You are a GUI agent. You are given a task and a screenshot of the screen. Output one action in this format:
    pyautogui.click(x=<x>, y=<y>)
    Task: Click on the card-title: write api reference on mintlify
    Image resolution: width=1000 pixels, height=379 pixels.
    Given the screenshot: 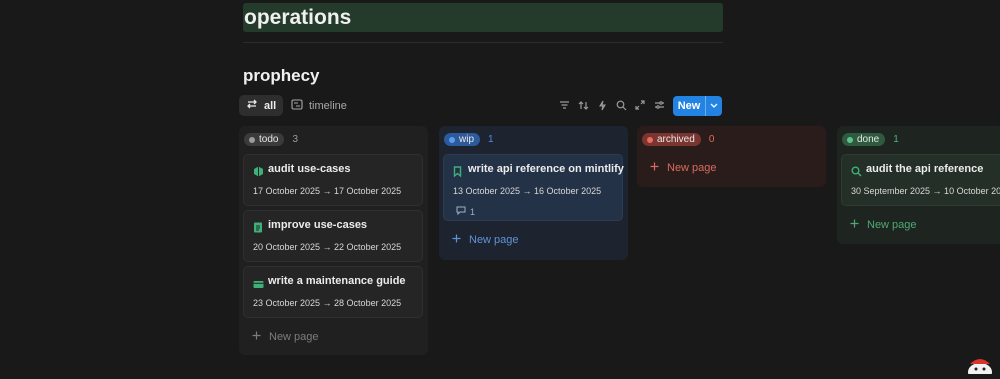 What is the action you would take?
    pyautogui.click(x=546, y=169)
    